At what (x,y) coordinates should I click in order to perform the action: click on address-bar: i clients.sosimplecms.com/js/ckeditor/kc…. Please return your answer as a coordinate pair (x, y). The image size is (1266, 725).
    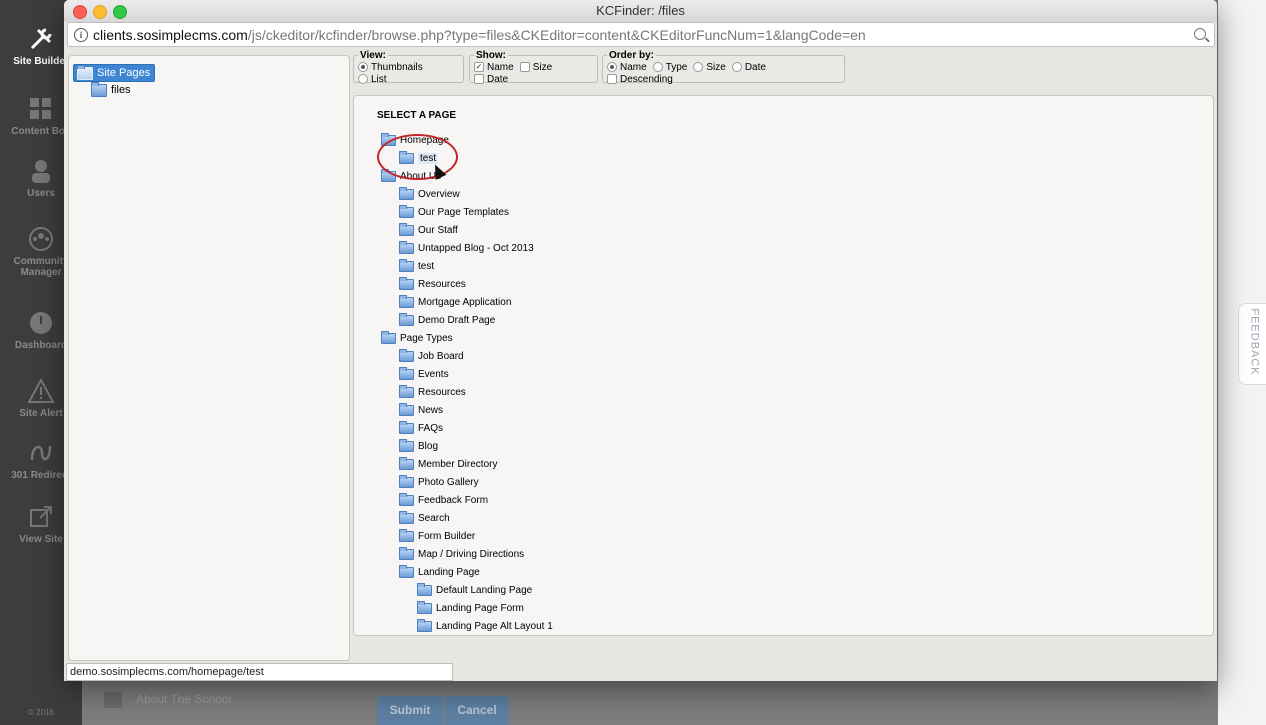
    Looking at the image, I should click on (641, 34).